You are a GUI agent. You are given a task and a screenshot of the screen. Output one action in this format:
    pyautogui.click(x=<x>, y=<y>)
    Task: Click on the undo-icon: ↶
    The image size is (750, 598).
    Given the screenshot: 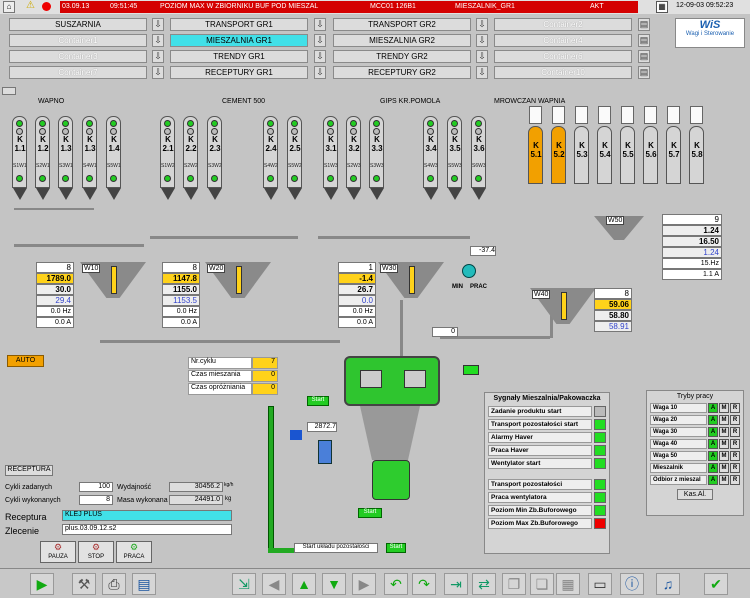 What is the action you would take?
    pyautogui.click(x=396, y=584)
    